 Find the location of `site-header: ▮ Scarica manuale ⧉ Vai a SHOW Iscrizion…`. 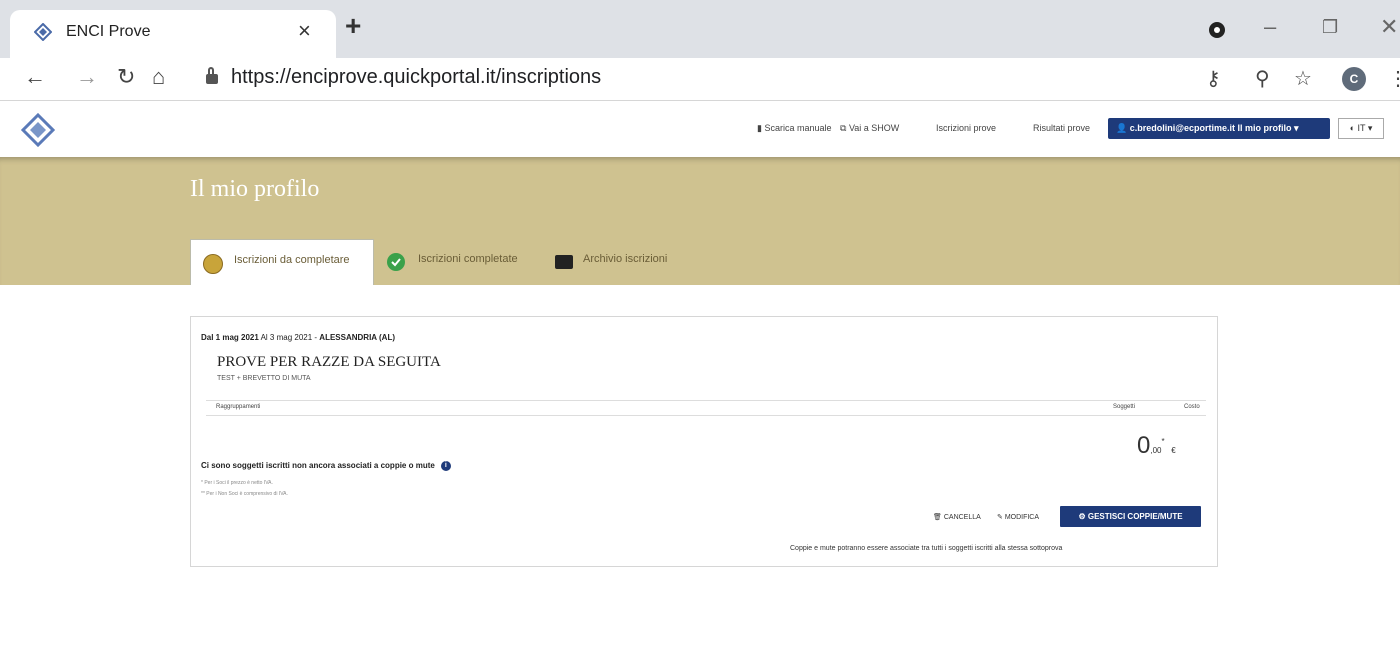

site-header: ▮ Scarica manuale ⧉ Vai a SHOW Iscrizion… is located at coordinates (700, 129).